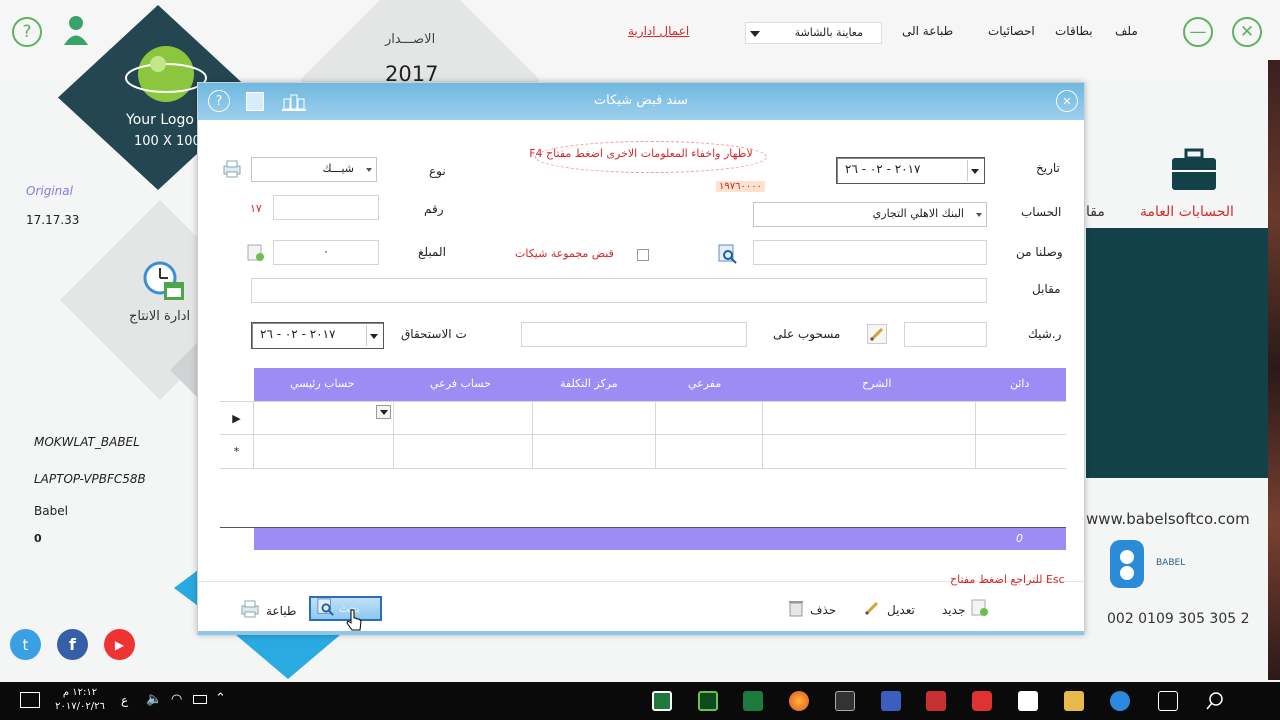 The height and width of the screenshot is (720, 1280). Describe the element at coordinates (927, 31) in the screenshot. I see `menu-print-to: طباعة الى` at that location.